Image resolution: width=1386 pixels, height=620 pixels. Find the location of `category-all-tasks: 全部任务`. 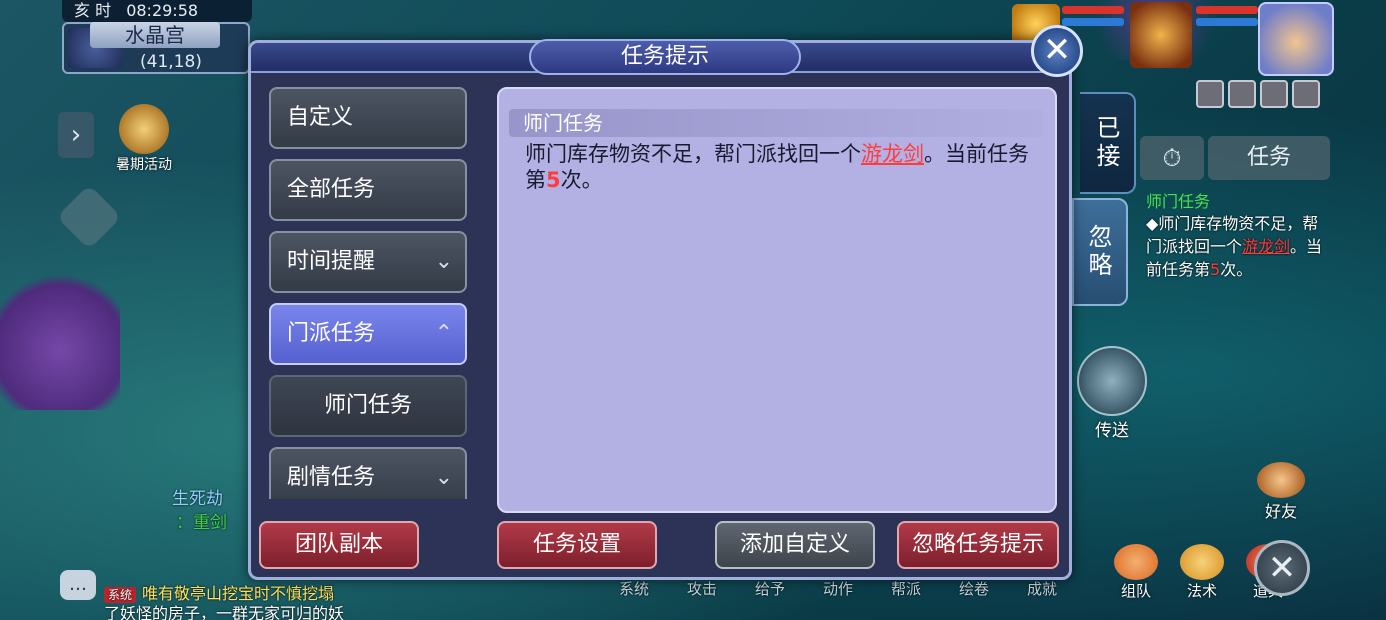

category-all-tasks: 全部任务 is located at coordinates (368, 190).